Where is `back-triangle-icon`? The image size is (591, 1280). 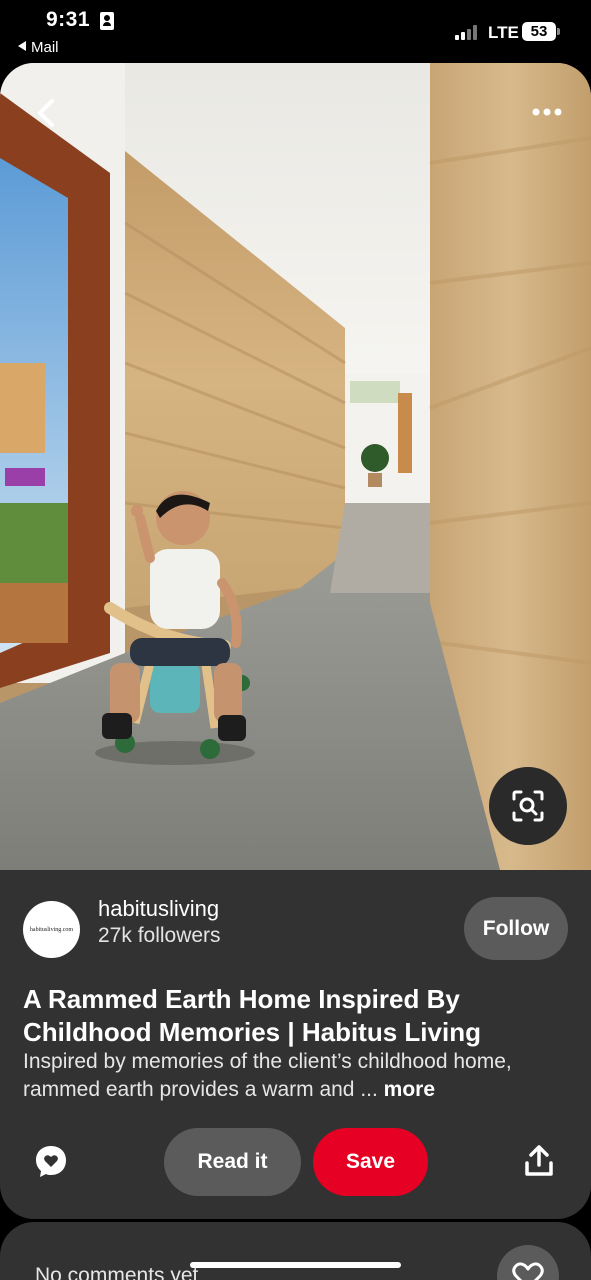
back-triangle-icon is located at coordinates (22, 46).